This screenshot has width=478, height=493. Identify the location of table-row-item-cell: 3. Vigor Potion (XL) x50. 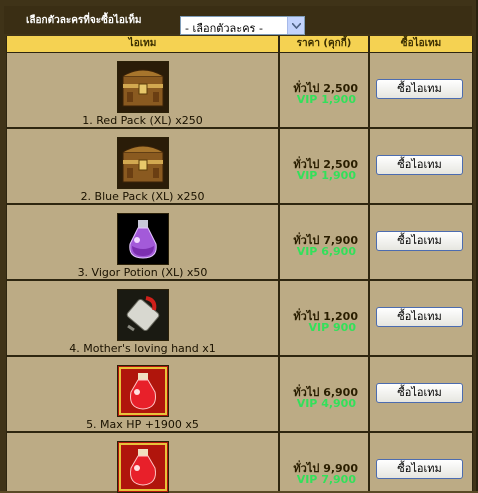
(142, 242).